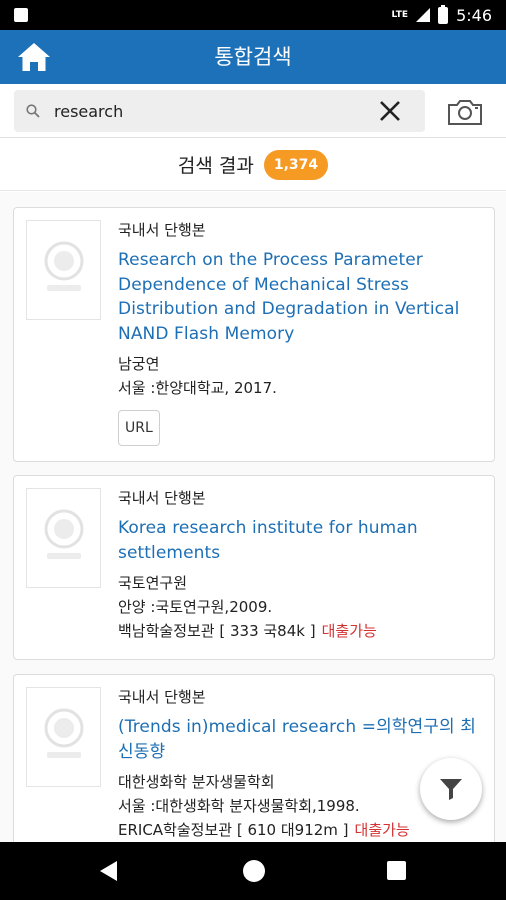  I want to click on network-type: LTE, so click(400, 15).